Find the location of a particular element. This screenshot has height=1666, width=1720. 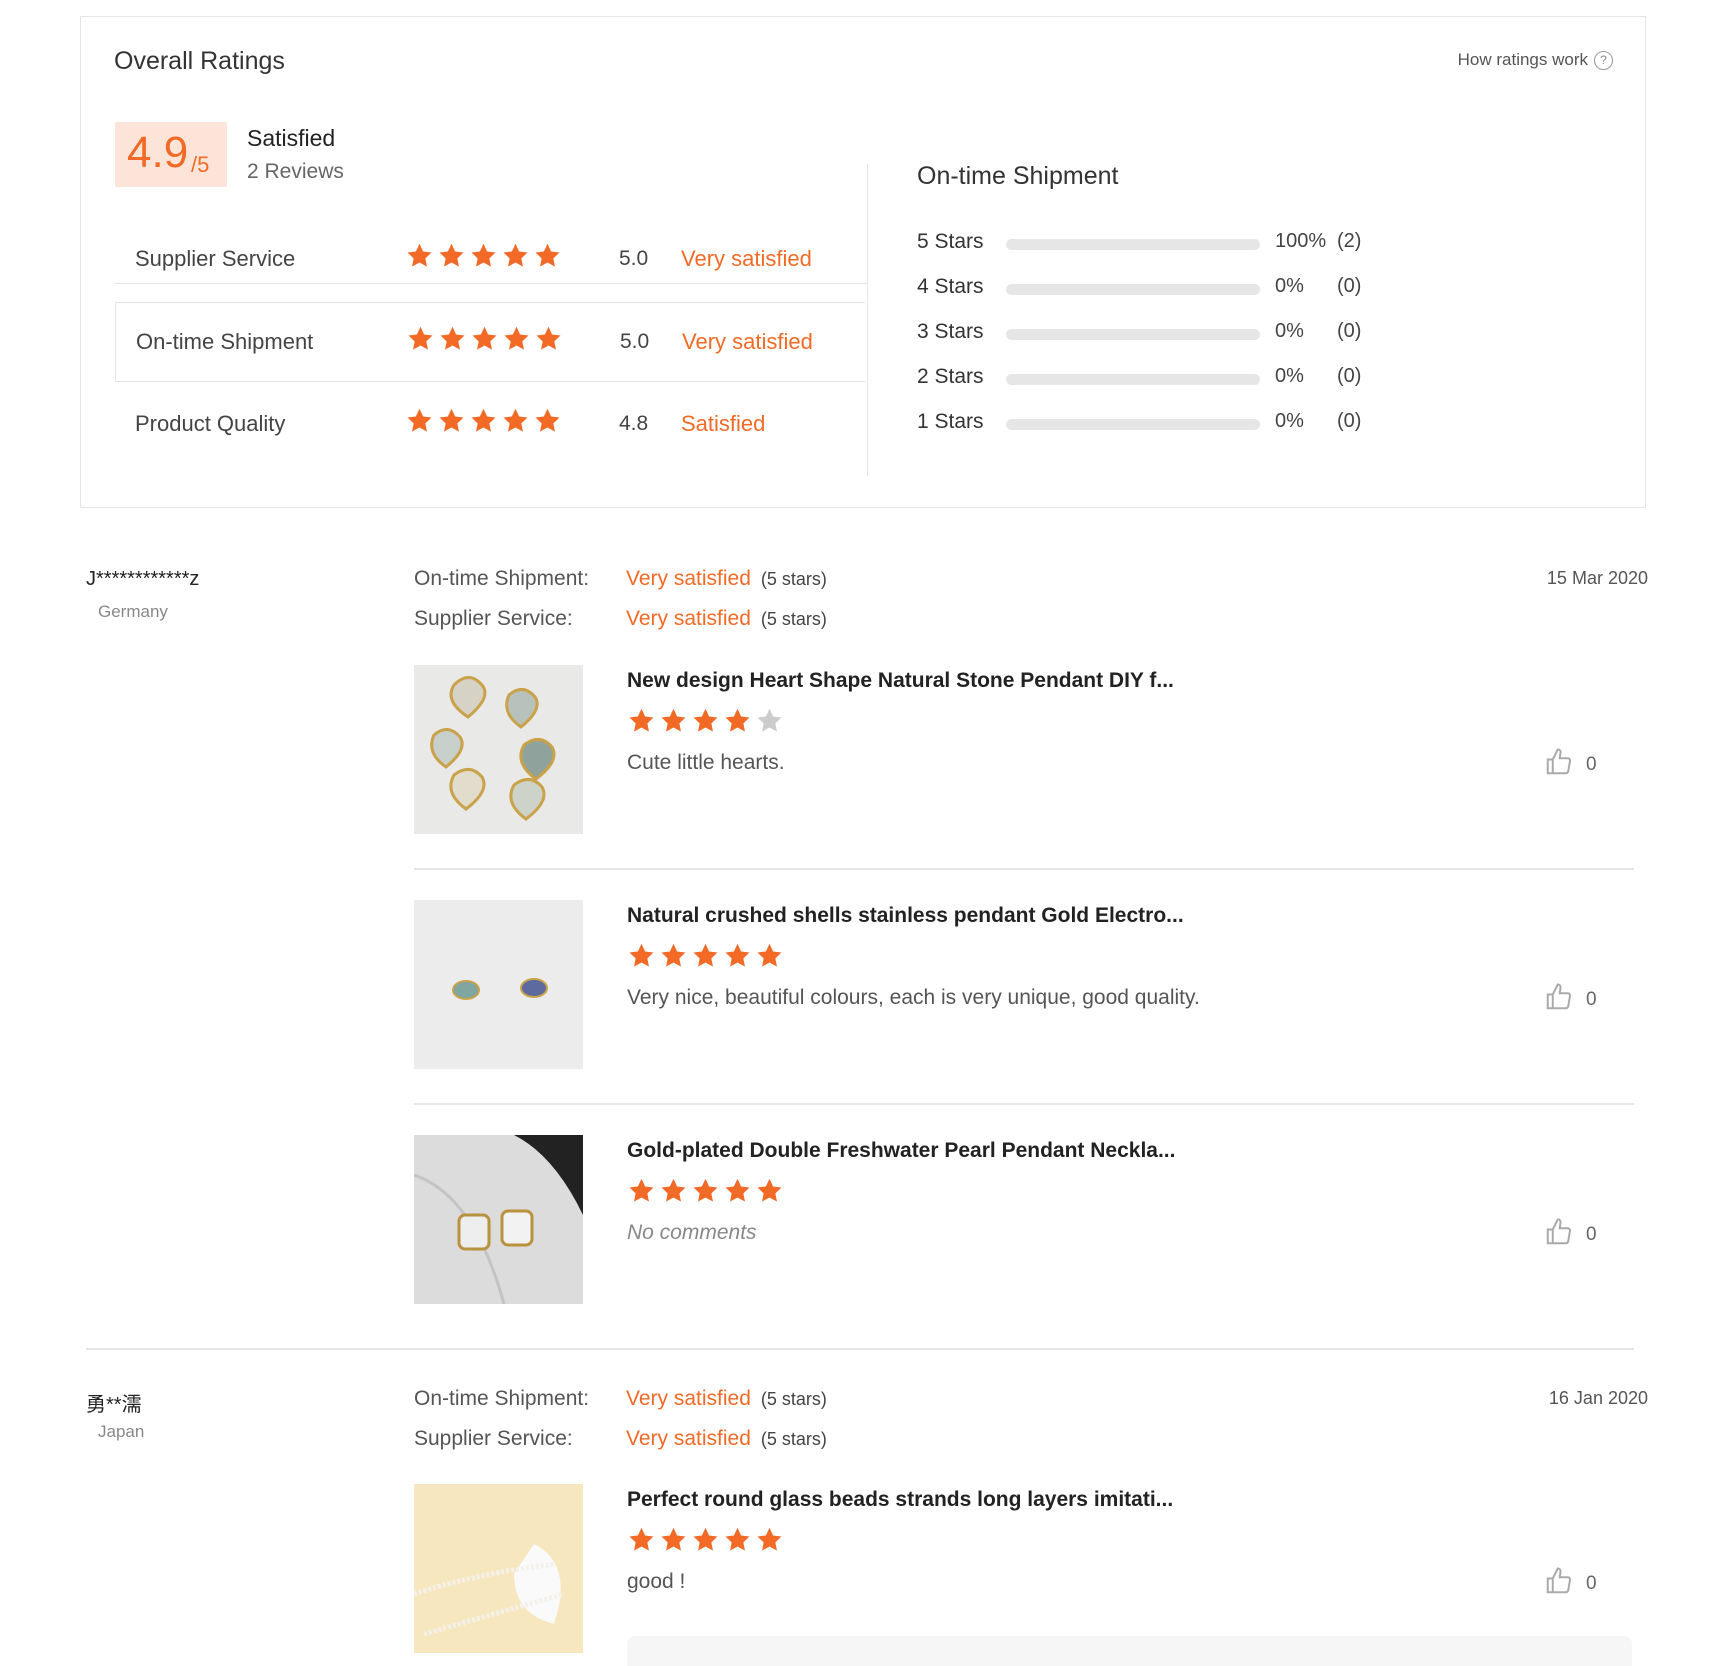

score-badge: 4.9 /5 is located at coordinates (171, 154).